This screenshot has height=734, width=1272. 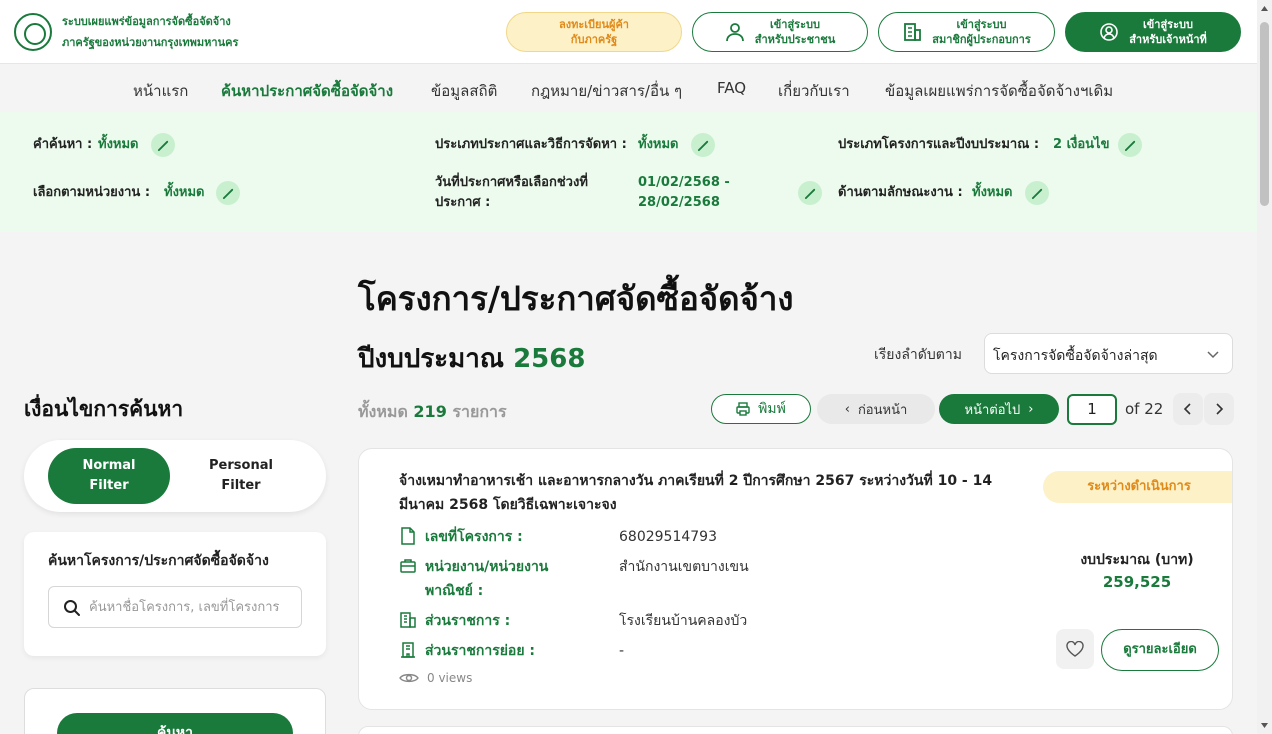 What do you see at coordinates (999, 91) in the screenshot?
I see `nav-item-legacy-data: ข้อมูลเผยแพร่การจัดซื้อจัดจ้างฯเดิม` at bounding box center [999, 91].